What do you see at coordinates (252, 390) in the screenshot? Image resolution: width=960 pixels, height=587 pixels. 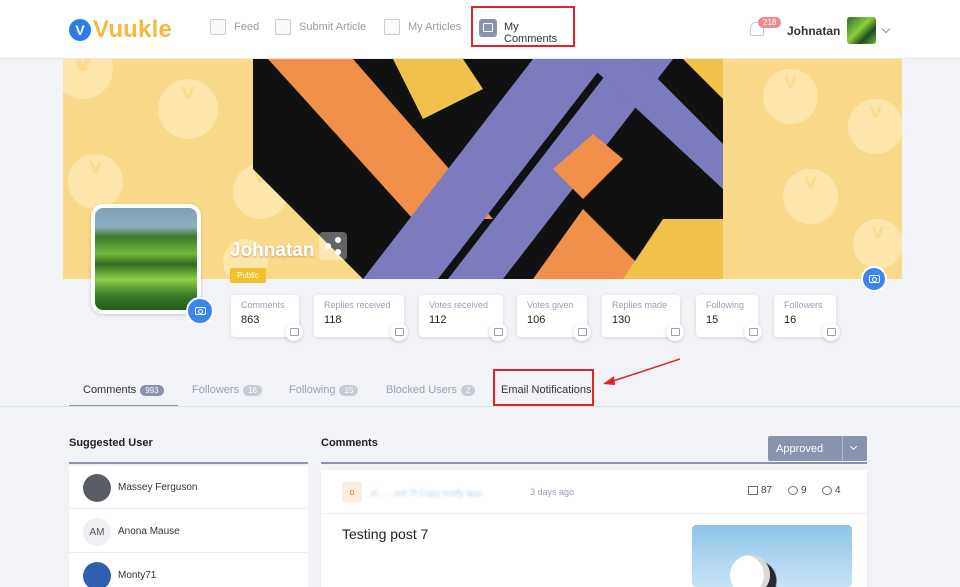 I see `tab-count: 16` at bounding box center [252, 390].